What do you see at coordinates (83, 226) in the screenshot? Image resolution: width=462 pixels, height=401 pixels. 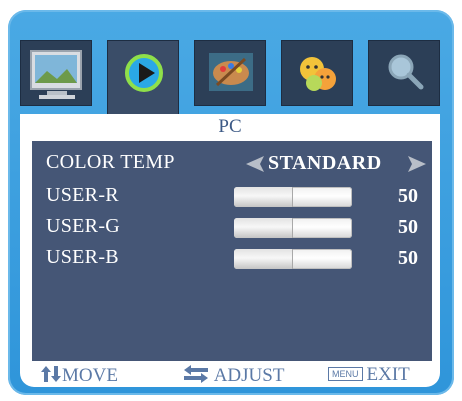 I see `user-g-label: USER-G` at bounding box center [83, 226].